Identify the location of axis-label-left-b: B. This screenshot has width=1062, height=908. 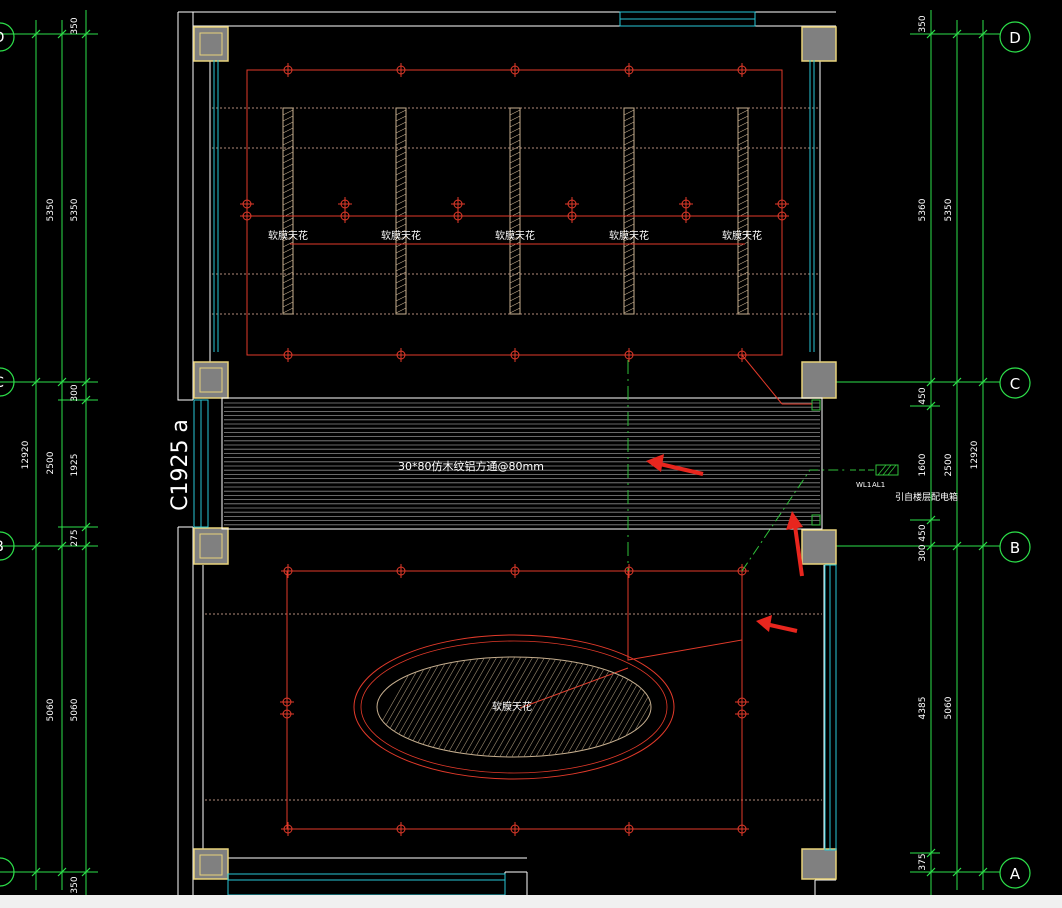
(2, 547).